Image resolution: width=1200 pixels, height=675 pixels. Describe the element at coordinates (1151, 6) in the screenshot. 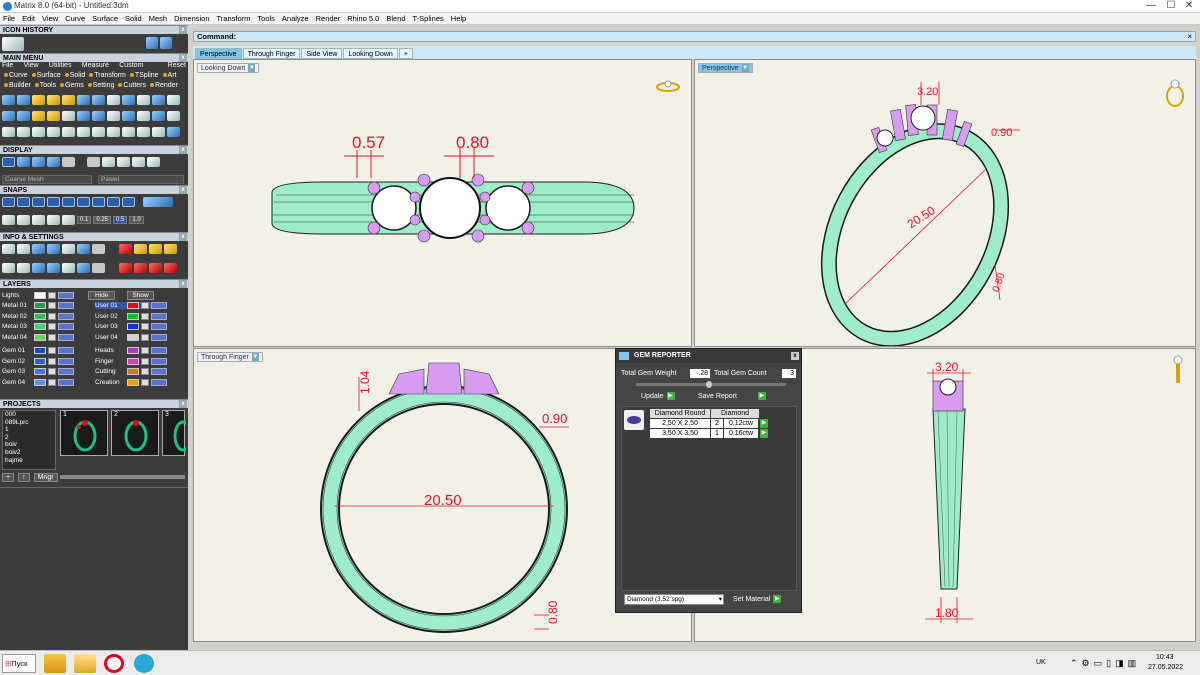

I see `minimize-button: —` at that location.